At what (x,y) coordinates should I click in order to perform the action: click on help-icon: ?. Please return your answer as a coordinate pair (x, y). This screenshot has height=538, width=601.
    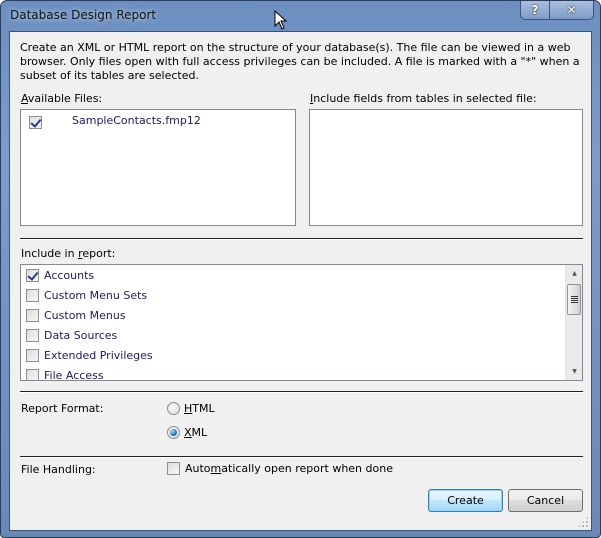
    Looking at the image, I should click on (535, 10).